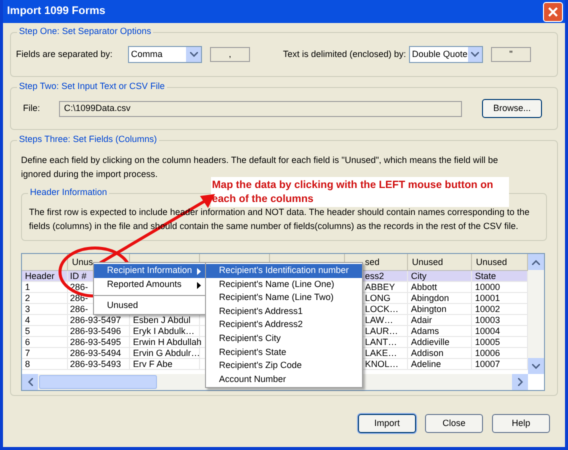 The height and width of the screenshot is (450, 568). I want to click on menu-item: Recipient's State, so click(284, 353).